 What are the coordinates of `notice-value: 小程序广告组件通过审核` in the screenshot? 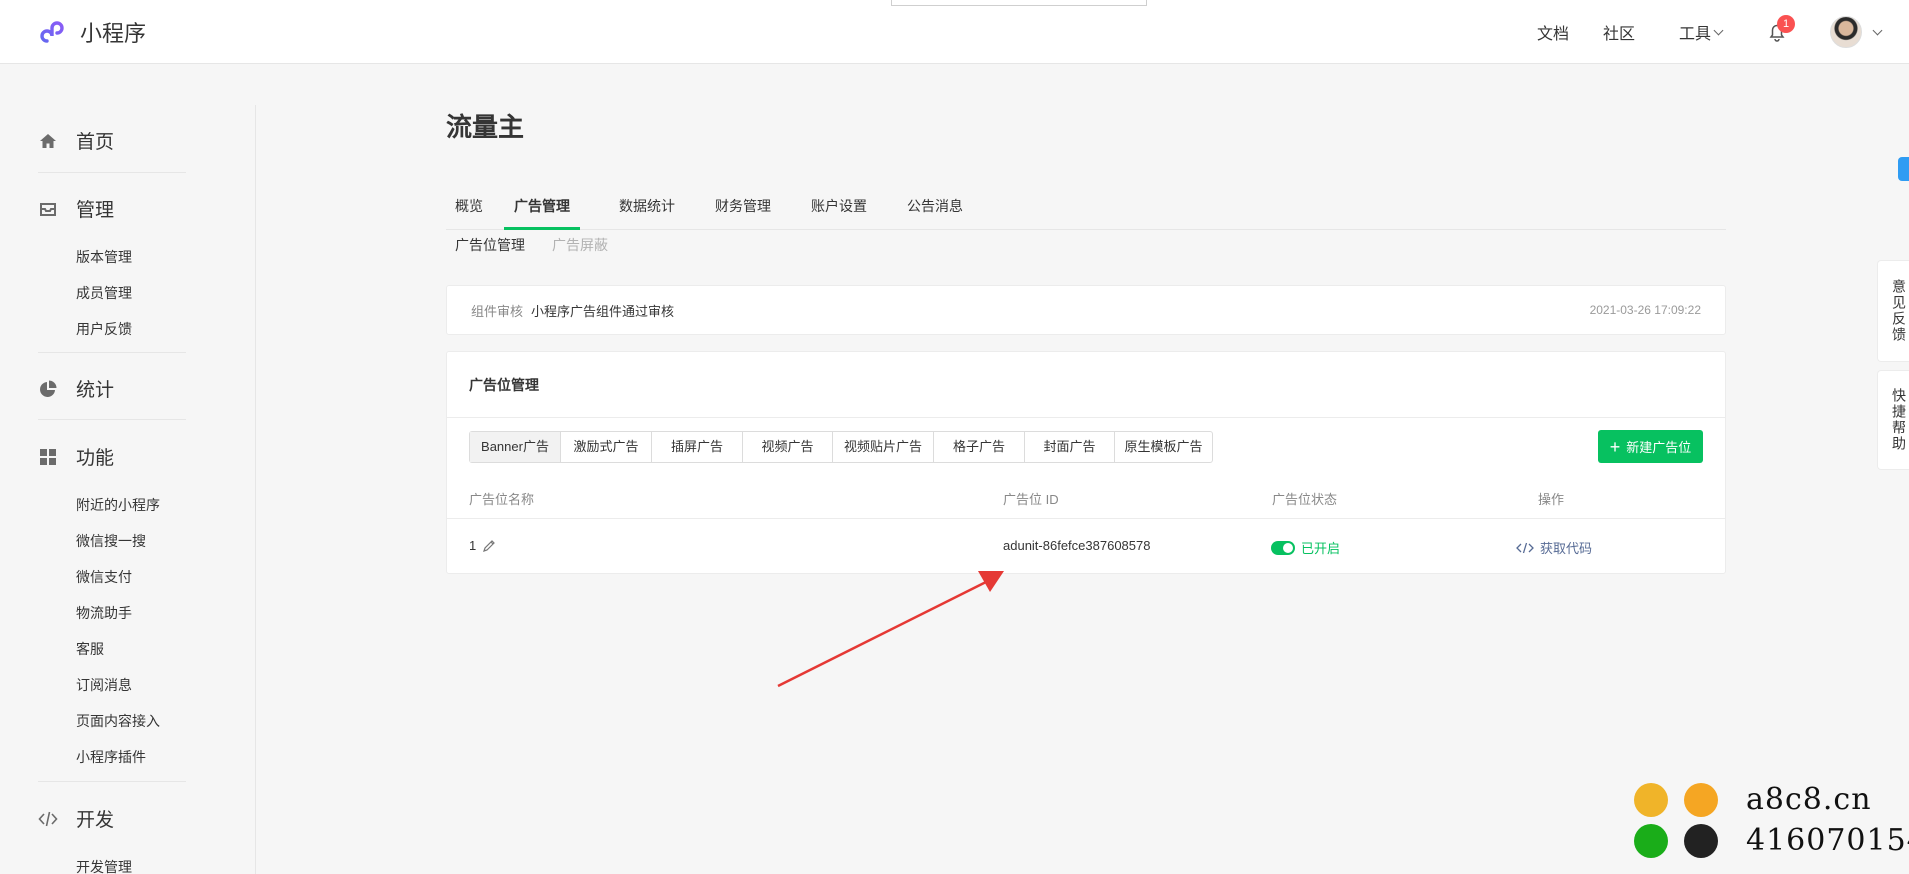 It's located at (603, 311).